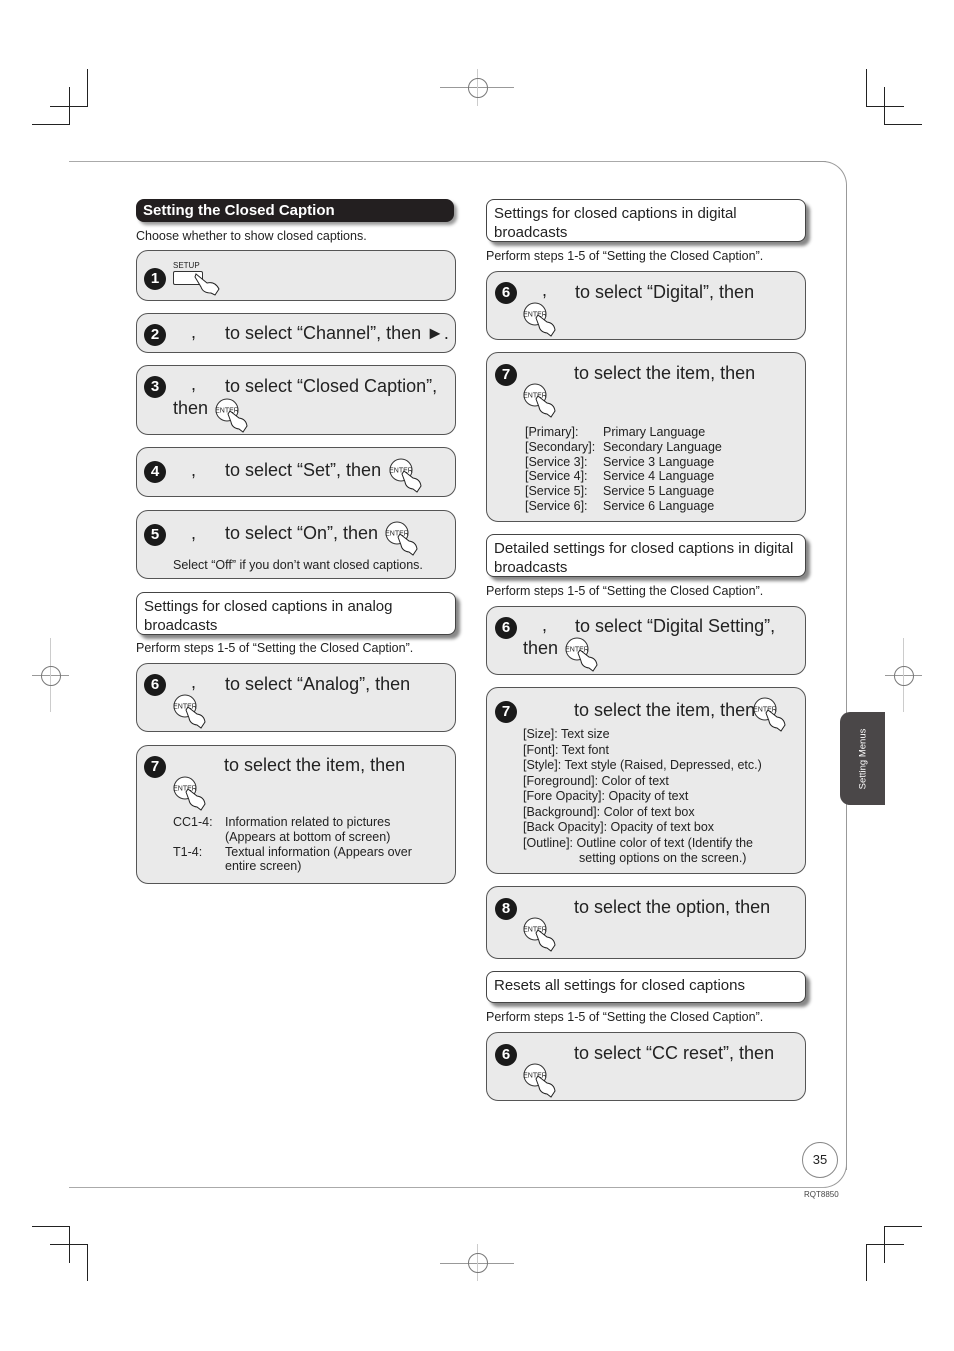 This screenshot has width=954, height=1351. I want to click on page-frame-right, so click(846, 685).